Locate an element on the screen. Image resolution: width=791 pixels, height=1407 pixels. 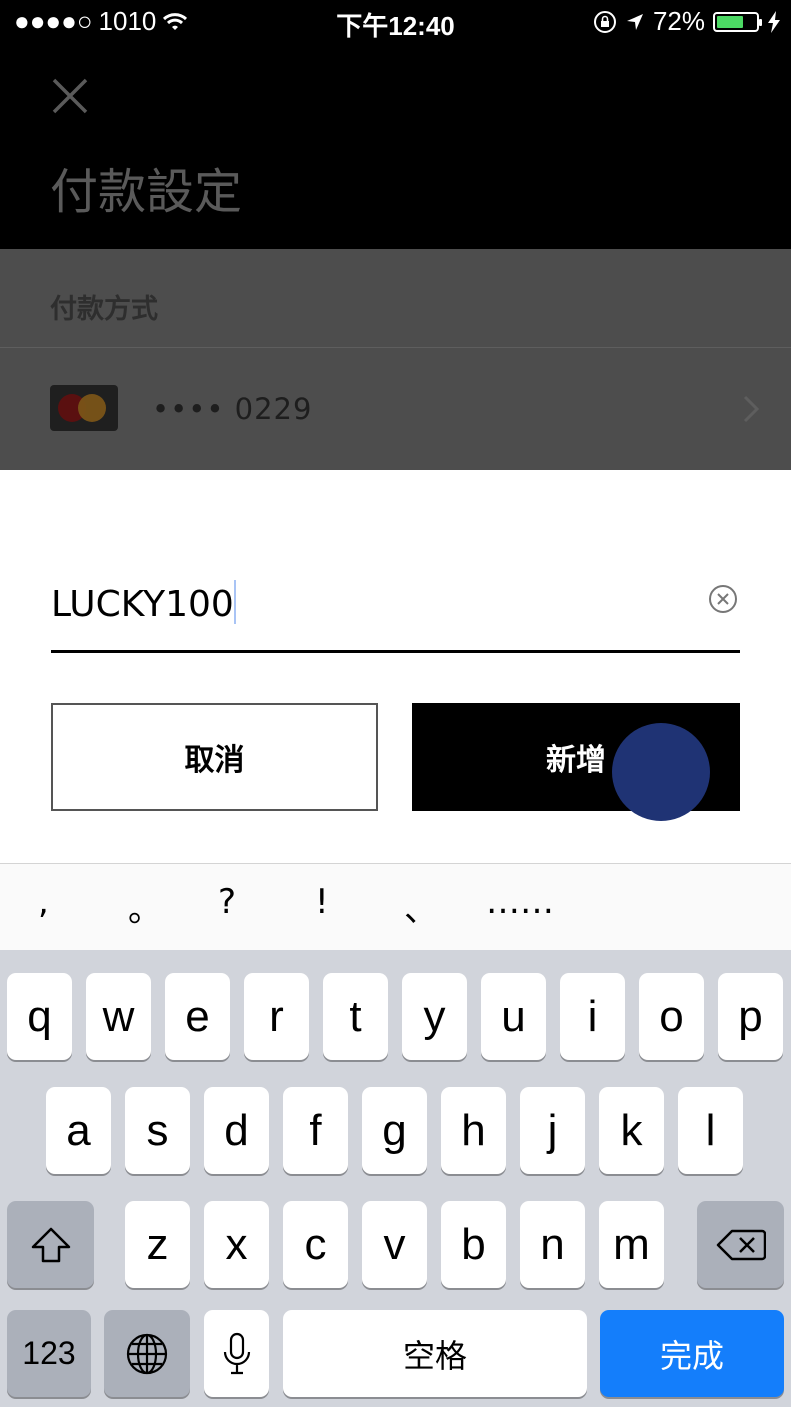
key-g: g is located at coordinates (394, 1130).